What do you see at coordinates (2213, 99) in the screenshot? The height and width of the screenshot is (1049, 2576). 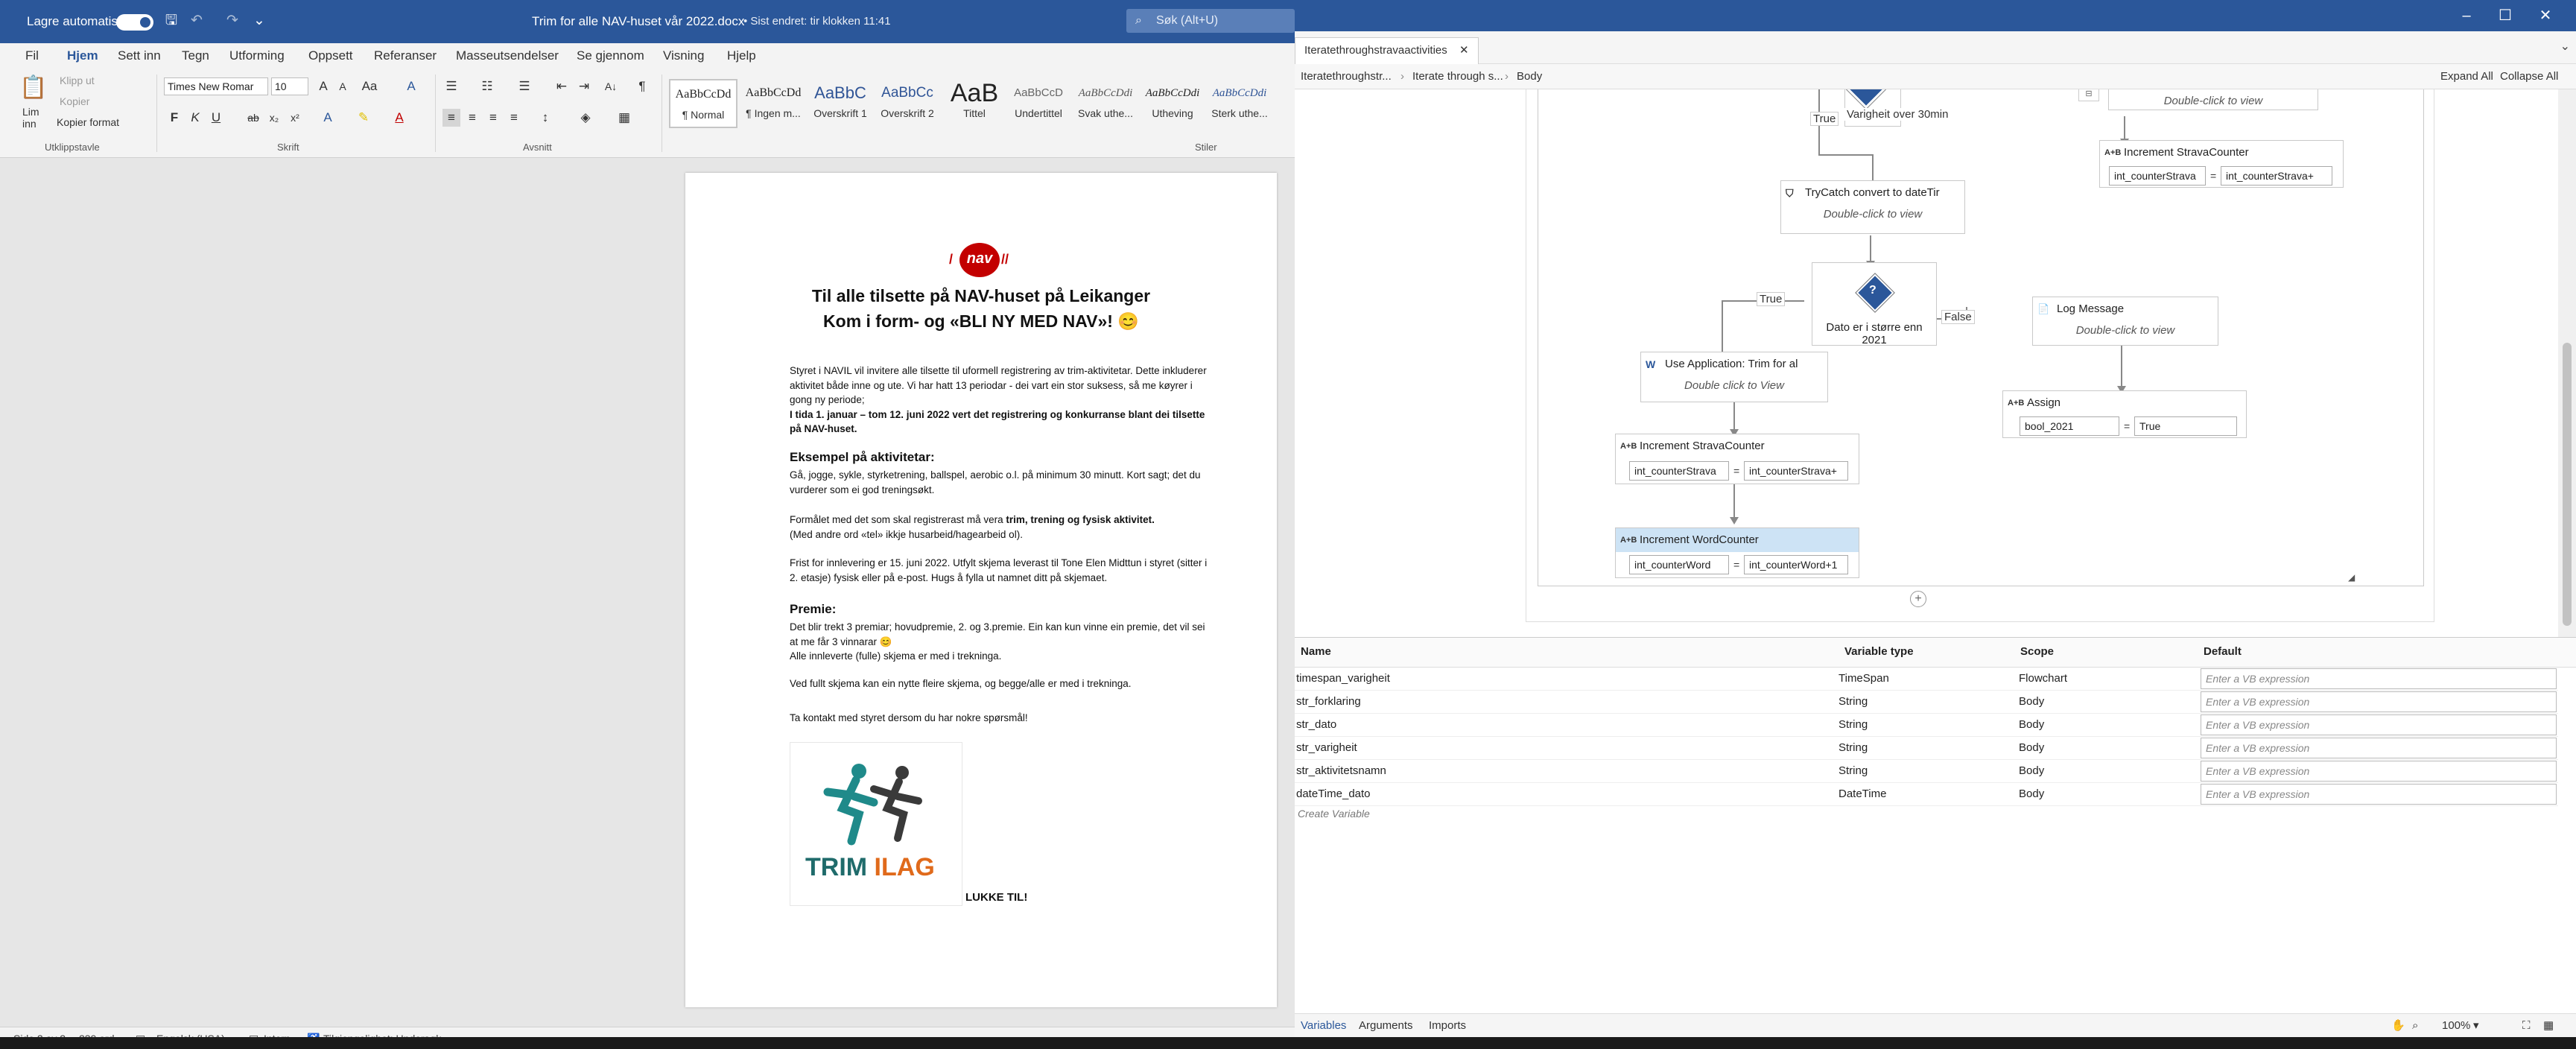 I see `activity-top-right: Double-click to view` at bounding box center [2213, 99].